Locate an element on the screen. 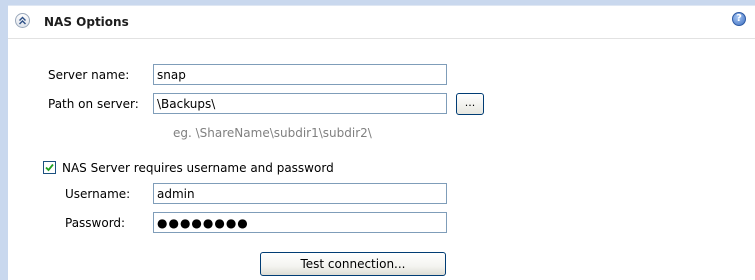  help-icon: ? is located at coordinates (739, 19).